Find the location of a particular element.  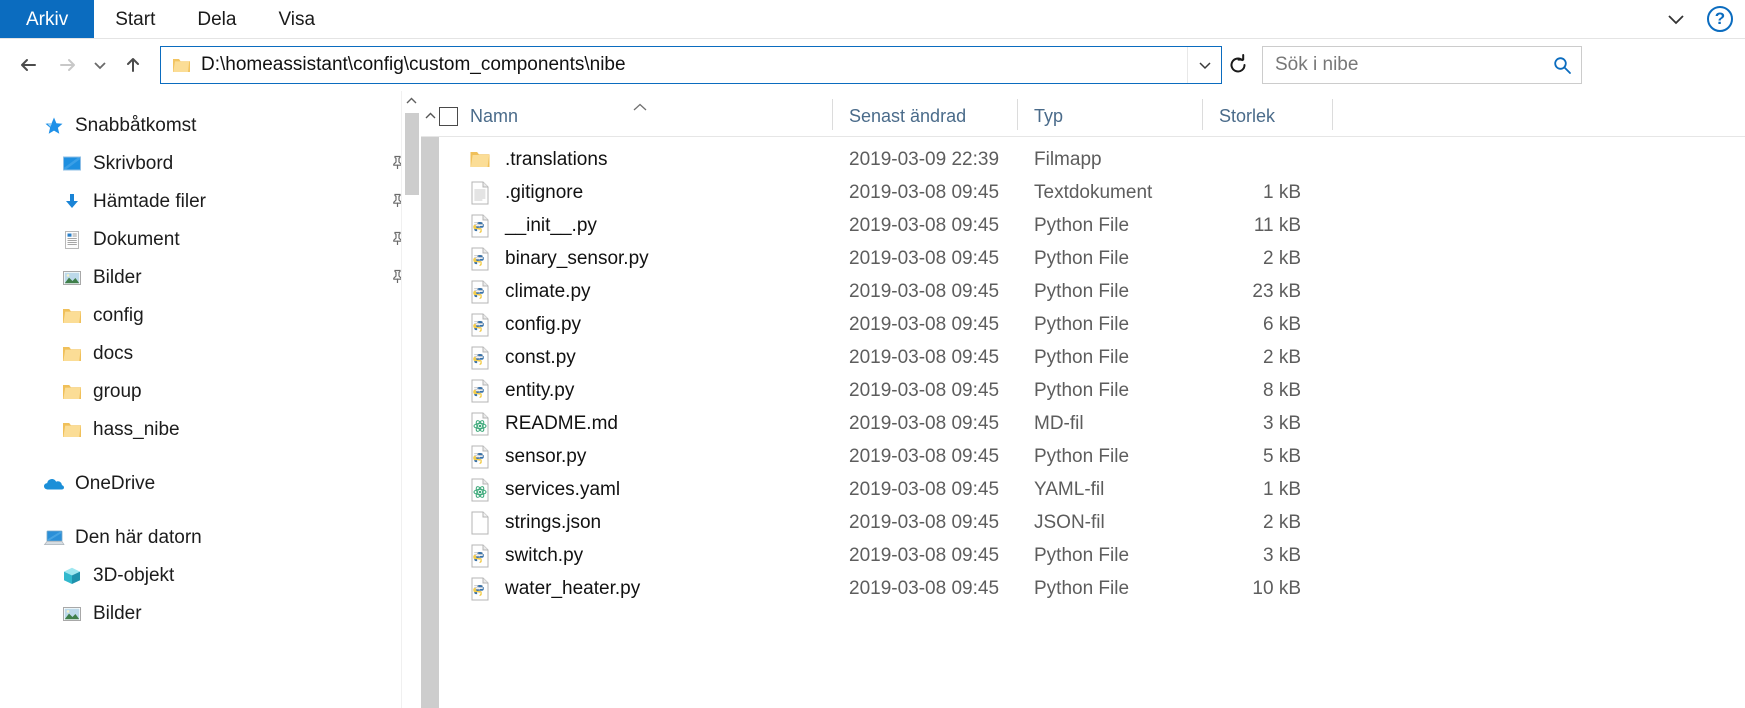

forward-button is located at coordinates (67, 65).